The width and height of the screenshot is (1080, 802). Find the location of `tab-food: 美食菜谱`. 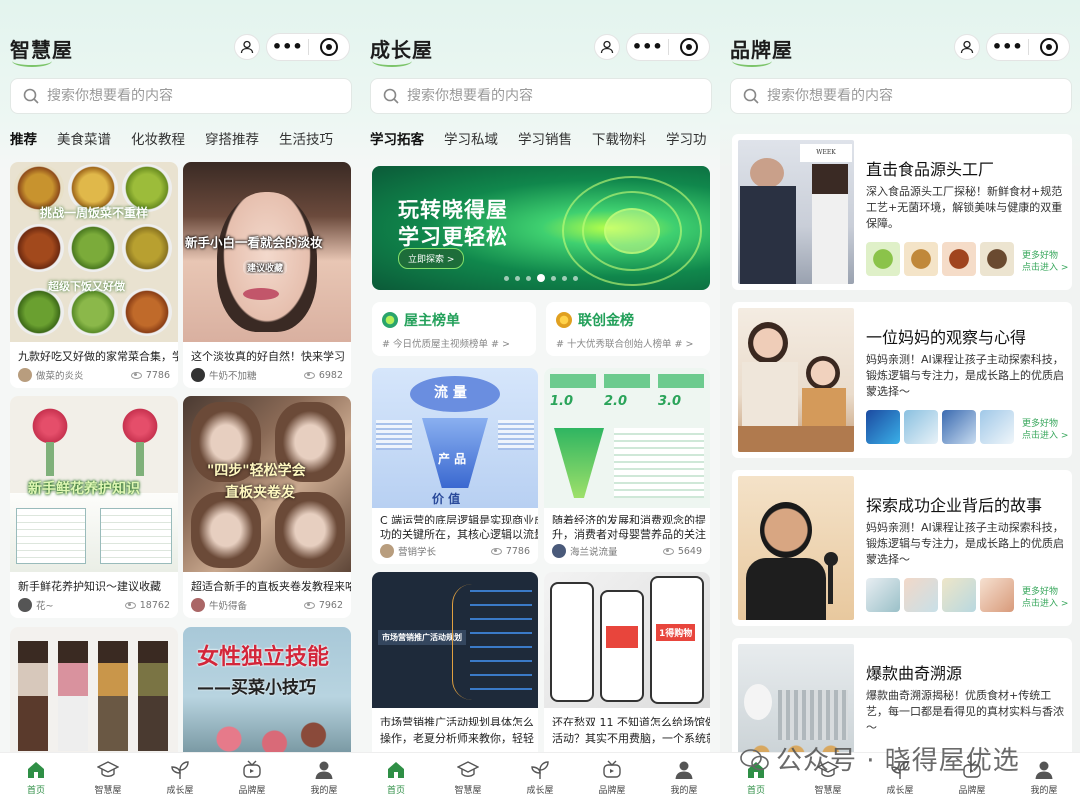

tab-food: 美食菜谱 is located at coordinates (84, 140).